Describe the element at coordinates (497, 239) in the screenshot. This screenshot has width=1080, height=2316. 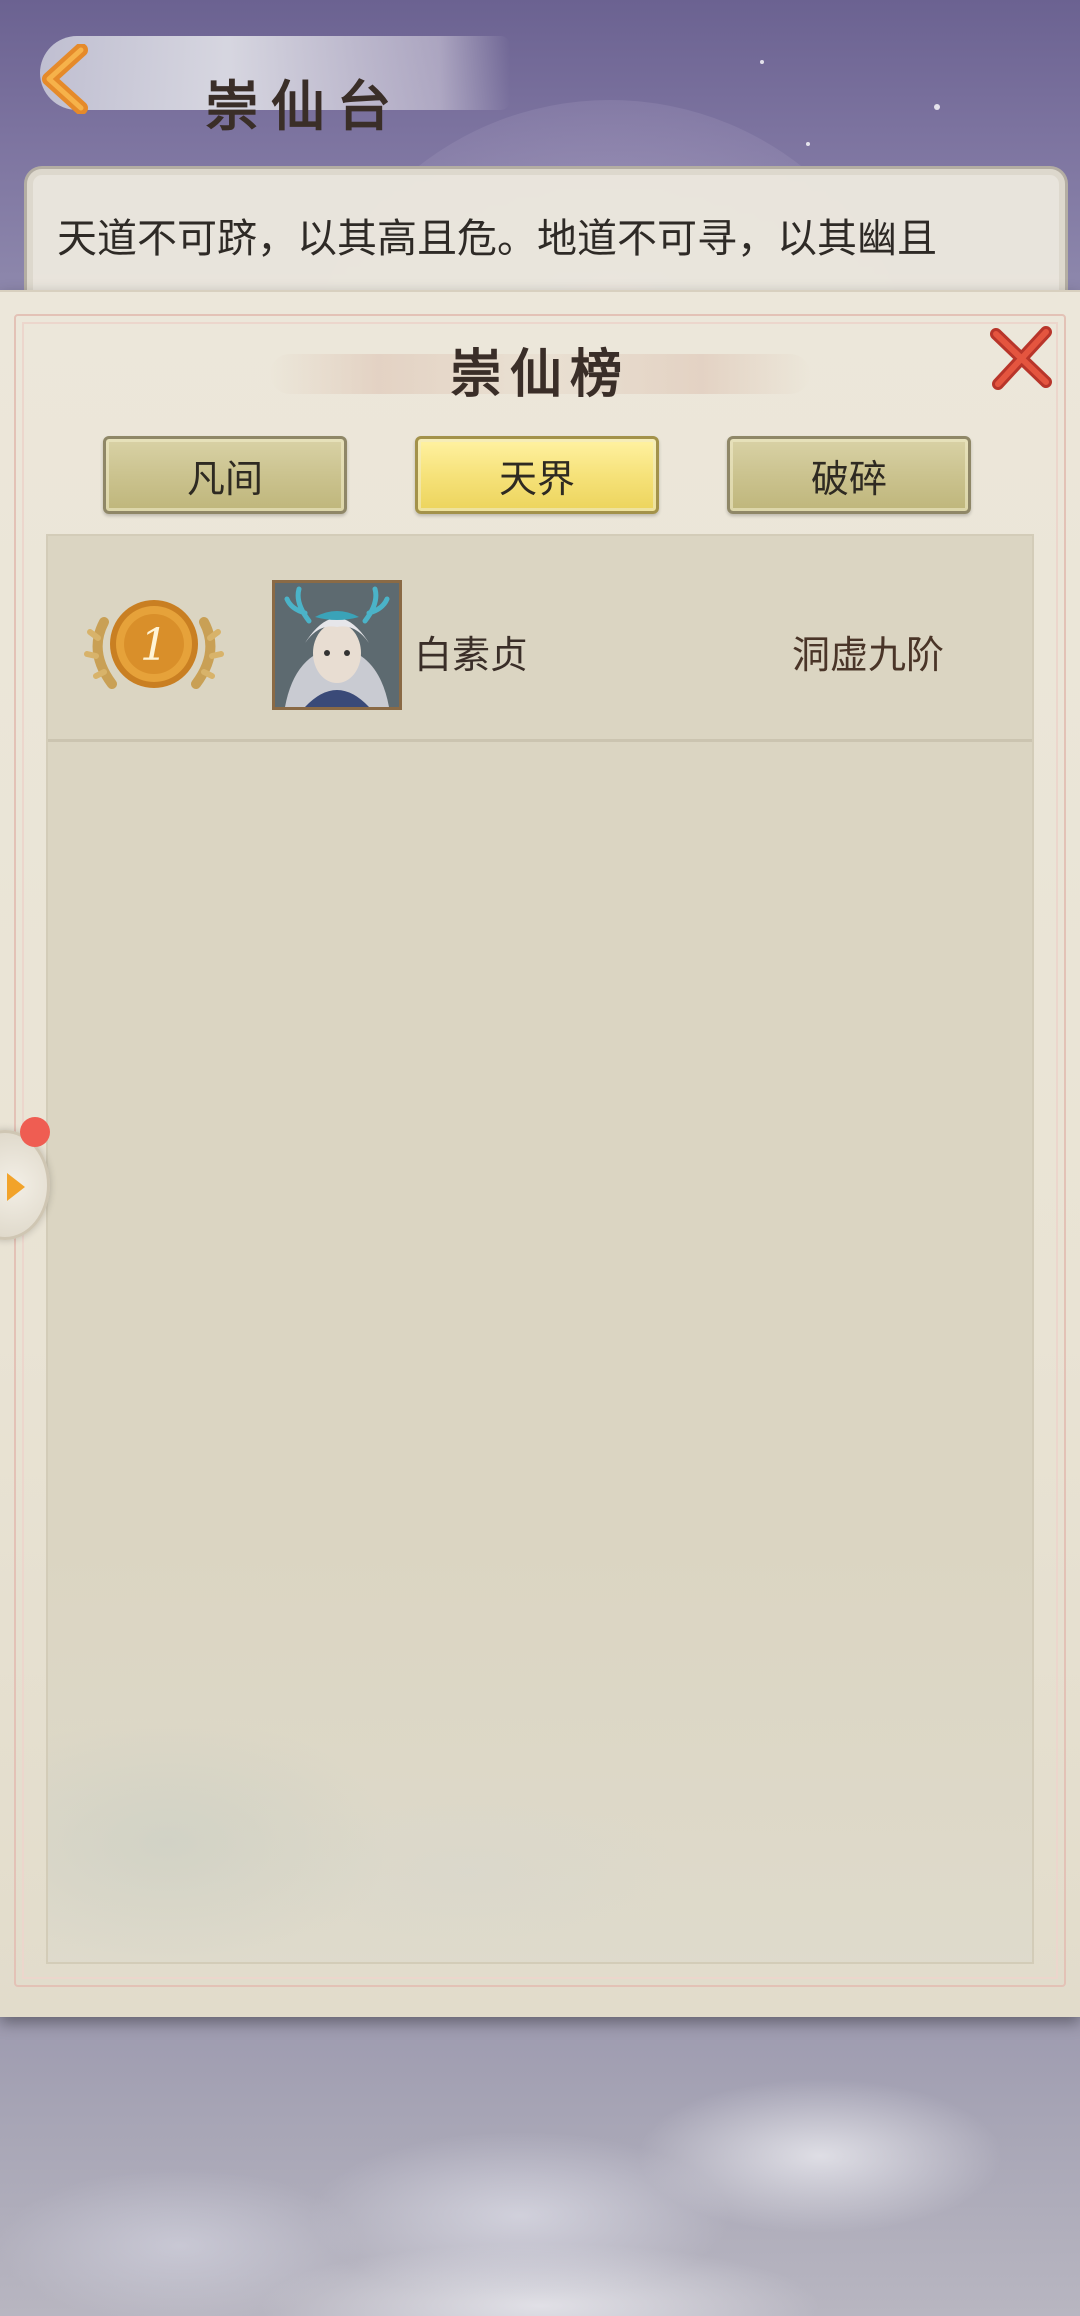
I see `intro-text: 天道不可跻，以其高且危。地道不可寻，以其幽且` at that location.